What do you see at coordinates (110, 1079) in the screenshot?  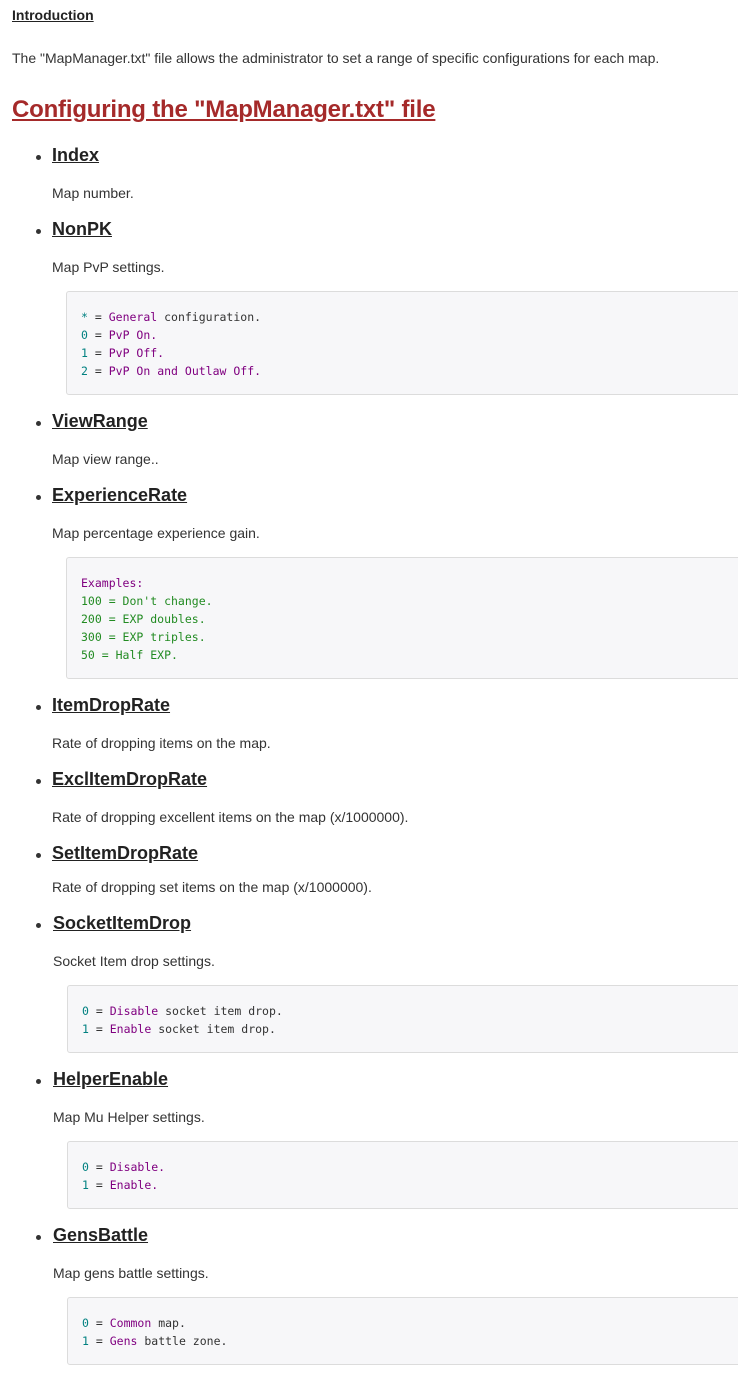 I see `item-title-helperenable: HelperEnable` at bounding box center [110, 1079].